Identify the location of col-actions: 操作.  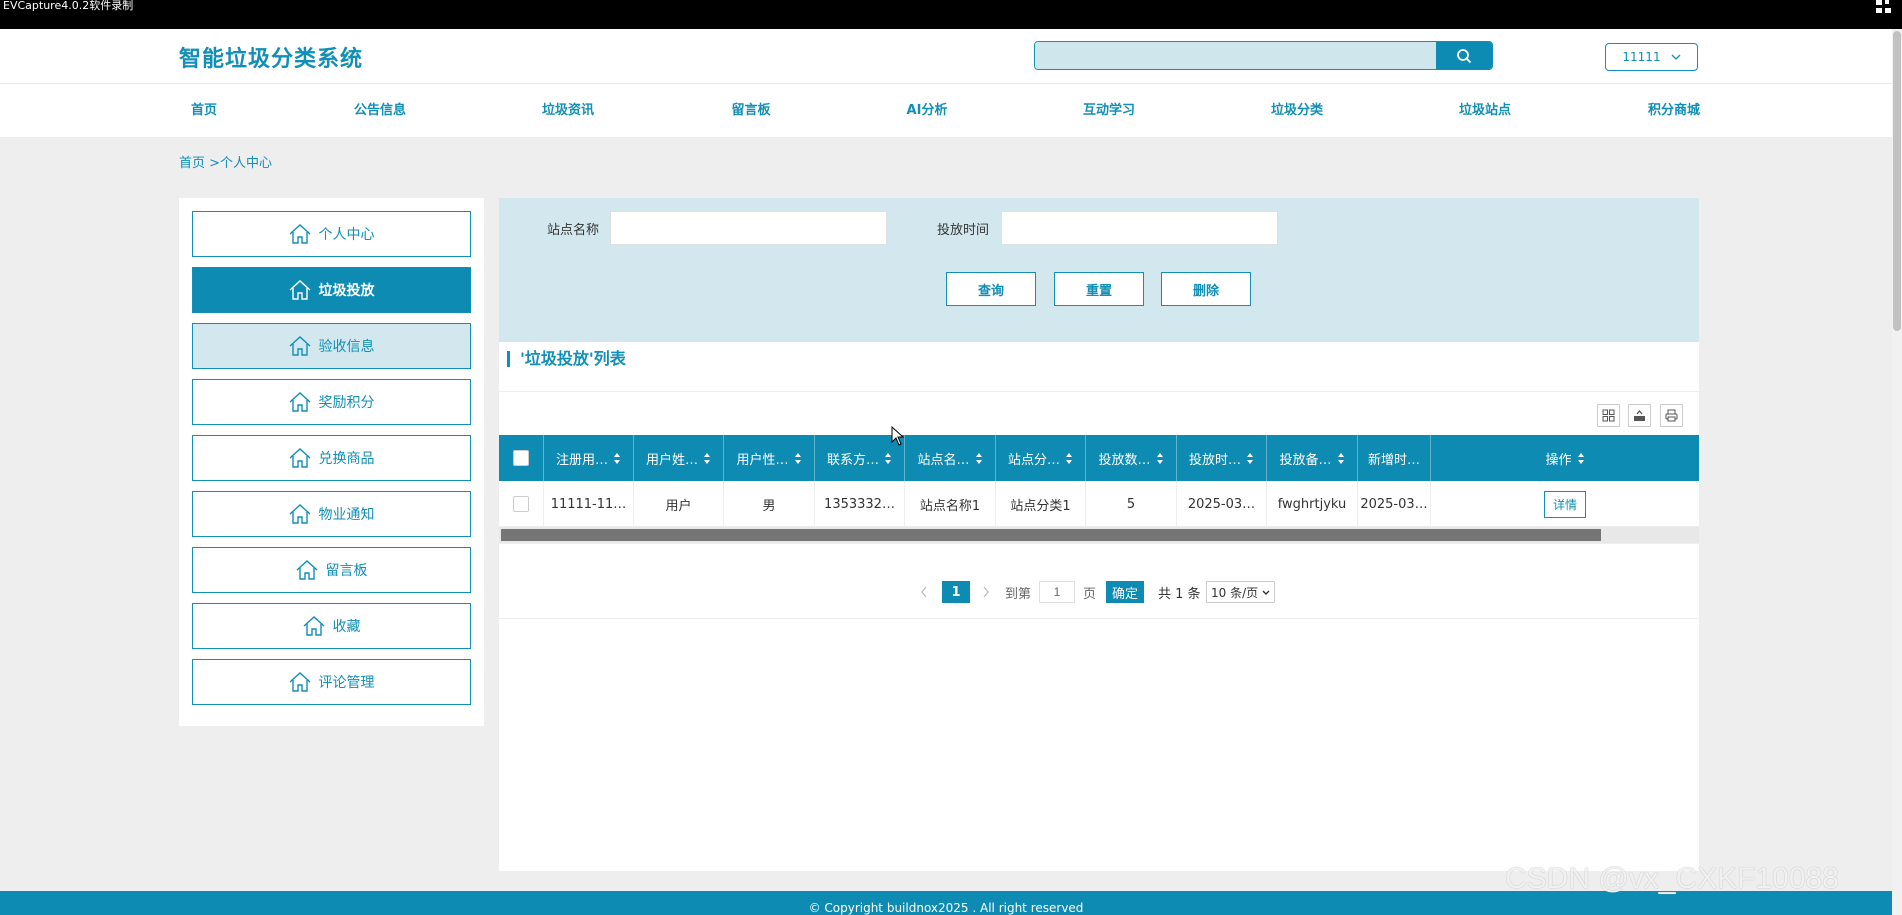
(1565, 458).